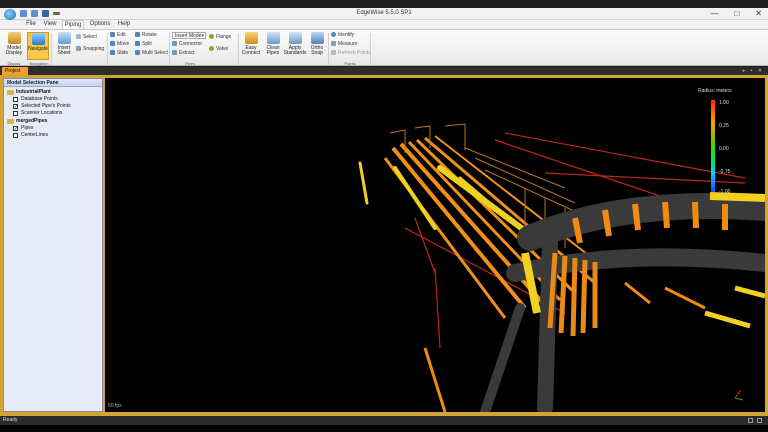 The image size is (768, 432). Describe the element at coordinates (758, 13) in the screenshot. I see `close-button: ✕` at that location.